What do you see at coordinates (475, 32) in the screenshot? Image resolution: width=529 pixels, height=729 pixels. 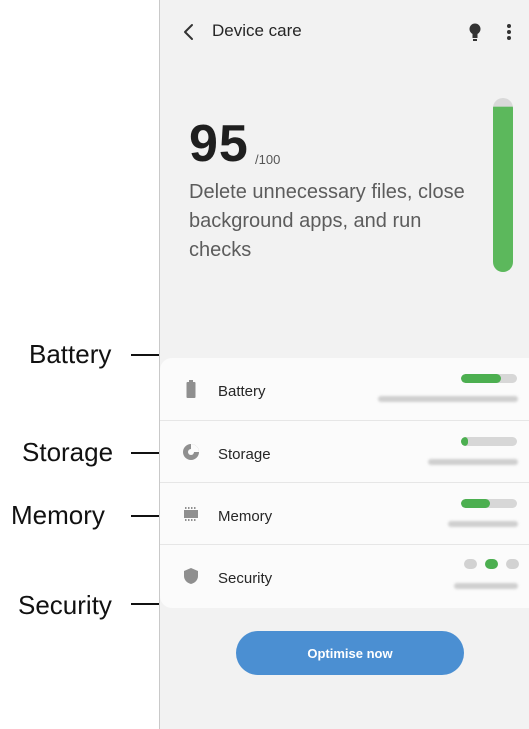 I see `lightbulb-icon` at bounding box center [475, 32].